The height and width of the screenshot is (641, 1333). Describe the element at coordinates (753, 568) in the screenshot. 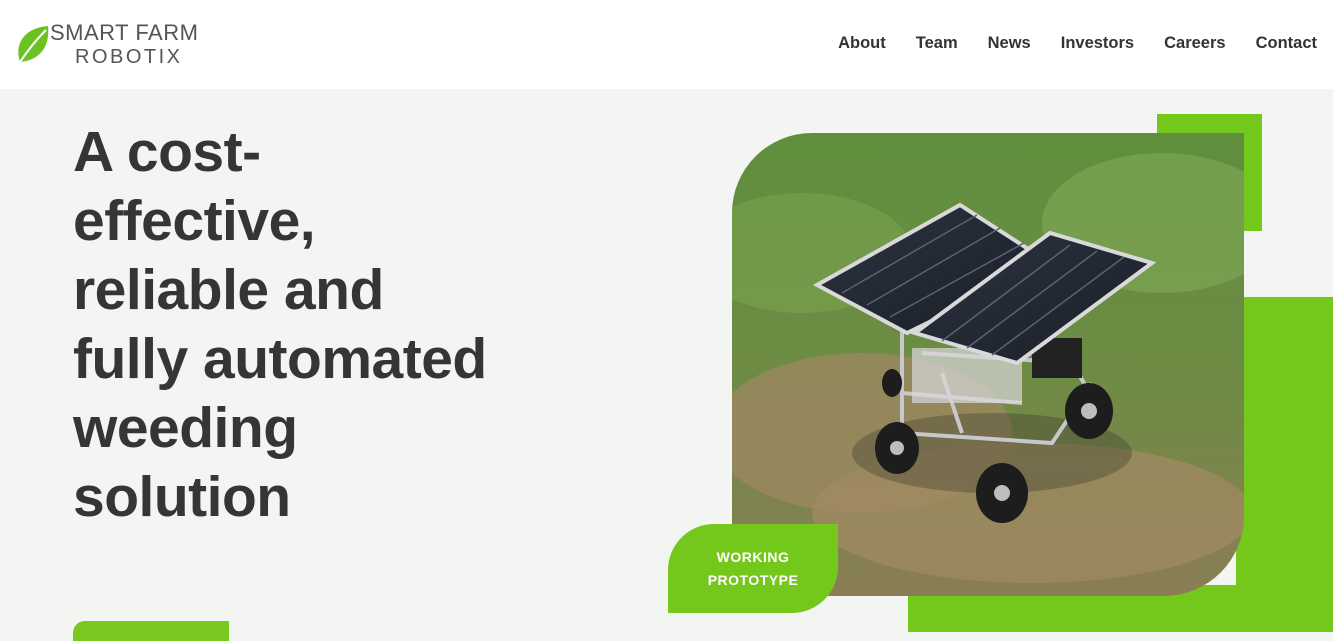

I see `working-prototype-badge: WORKING PROTOTYPE` at that location.